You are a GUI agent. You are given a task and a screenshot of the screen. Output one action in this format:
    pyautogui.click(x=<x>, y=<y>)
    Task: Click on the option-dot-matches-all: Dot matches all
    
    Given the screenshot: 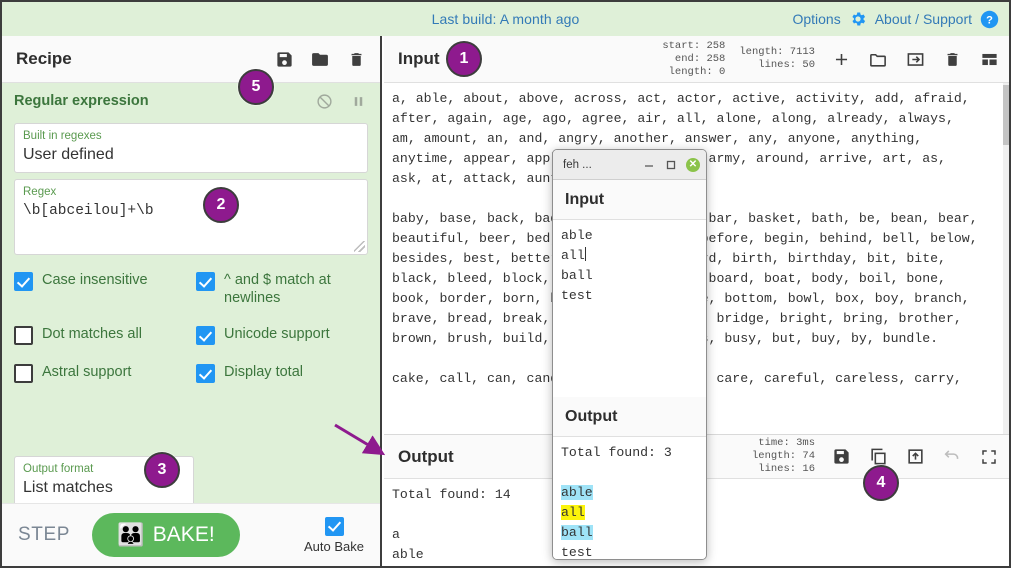 What is the action you would take?
    pyautogui.click(x=100, y=335)
    